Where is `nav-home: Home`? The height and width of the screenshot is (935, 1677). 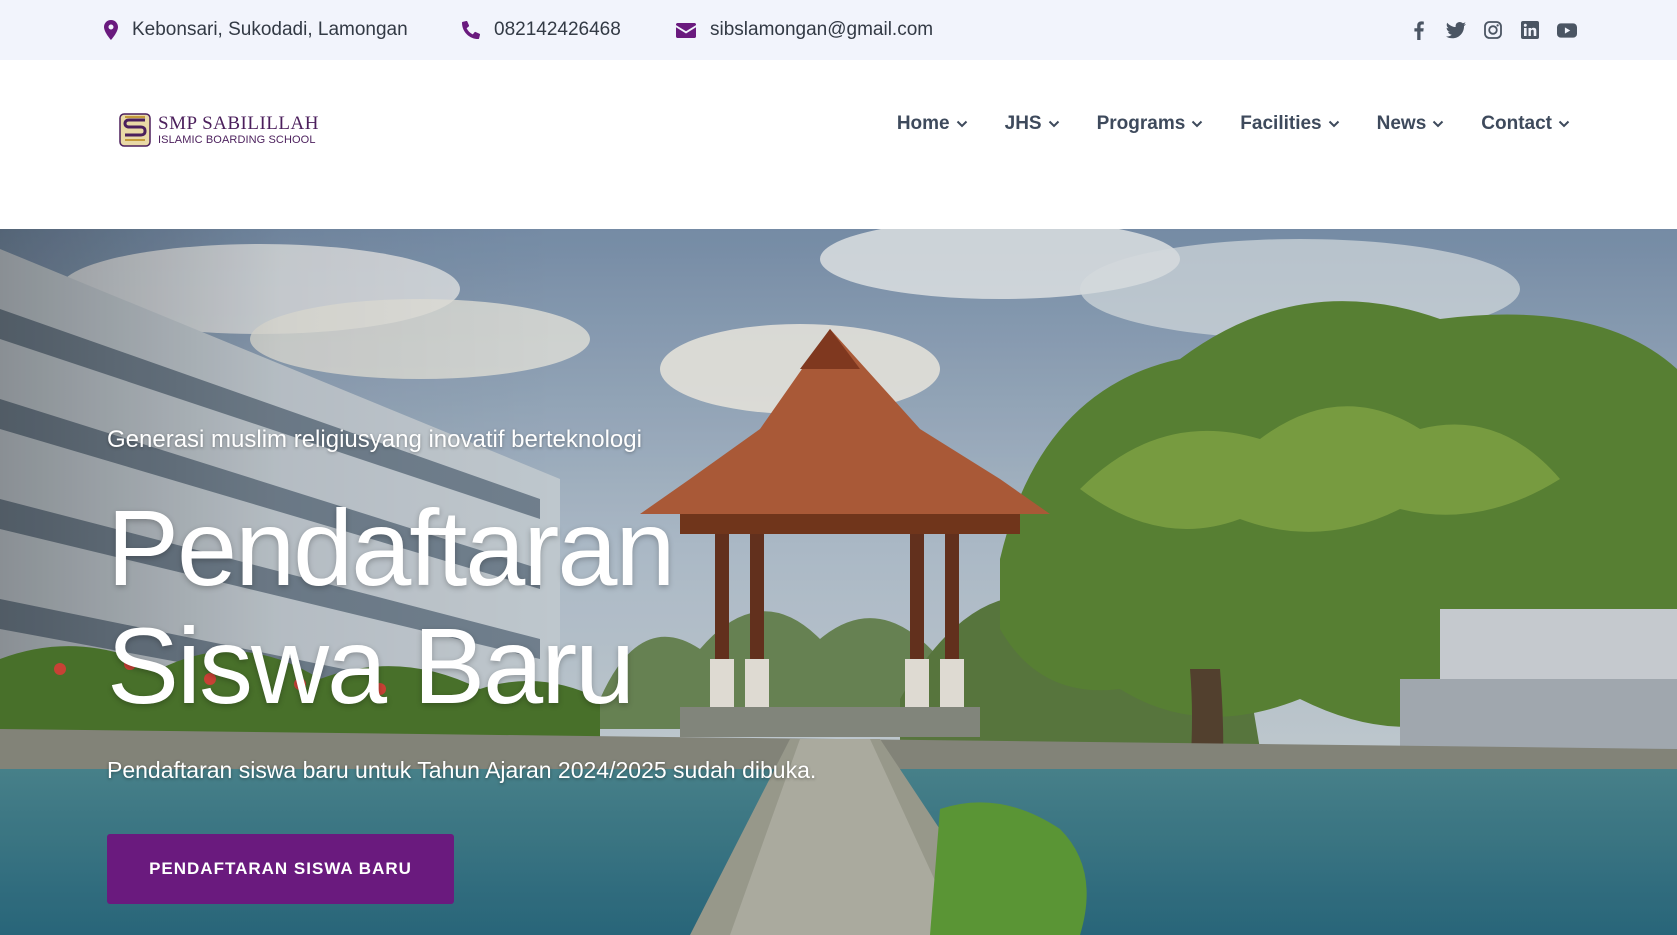 nav-home: Home is located at coordinates (932, 124).